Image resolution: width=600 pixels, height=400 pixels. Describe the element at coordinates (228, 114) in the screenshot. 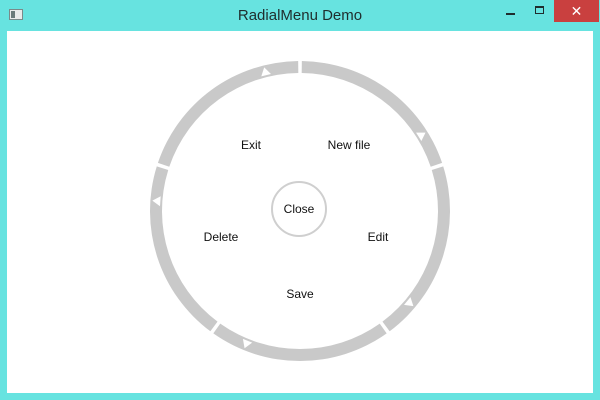

I see `ring-segment-exit` at that location.